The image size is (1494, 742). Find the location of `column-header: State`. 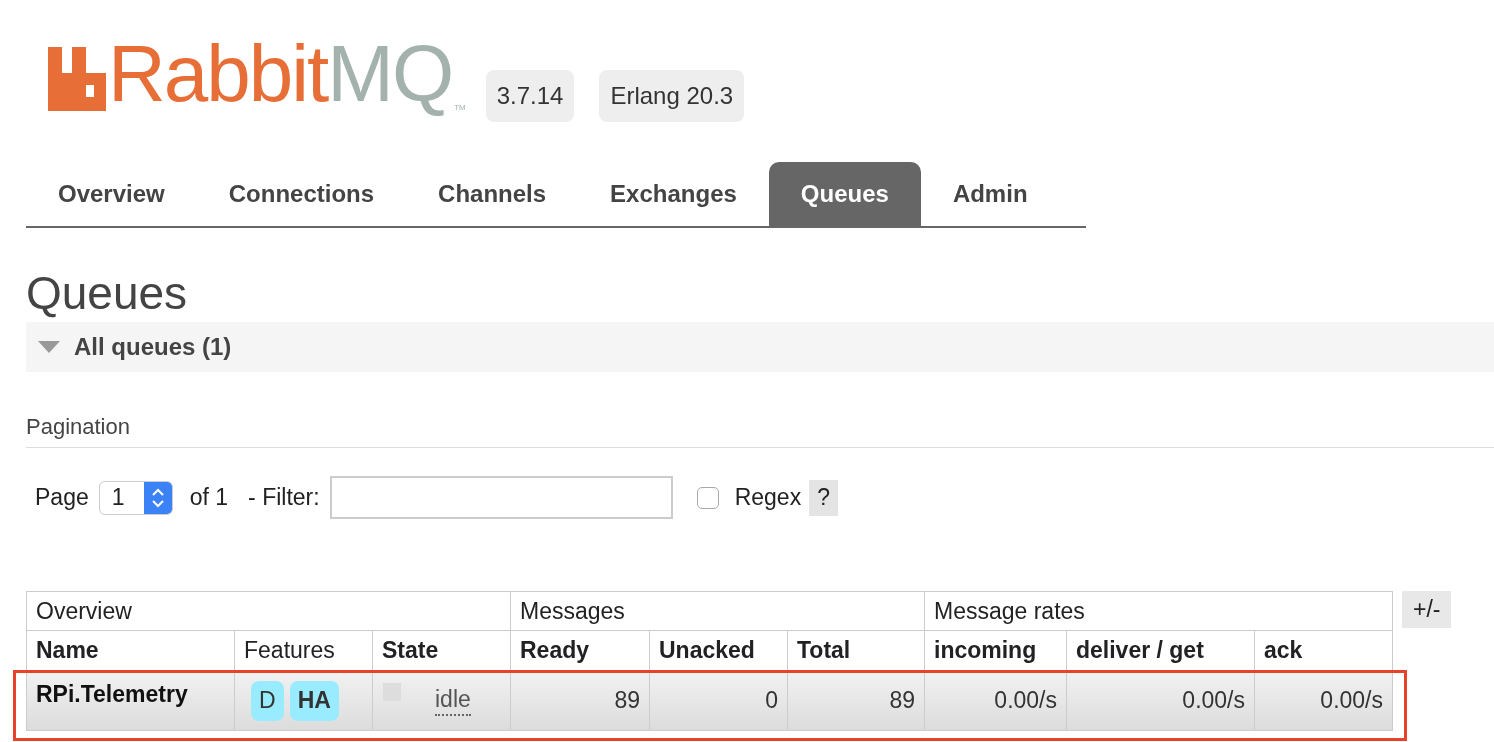

column-header: State is located at coordinates (442, 650).